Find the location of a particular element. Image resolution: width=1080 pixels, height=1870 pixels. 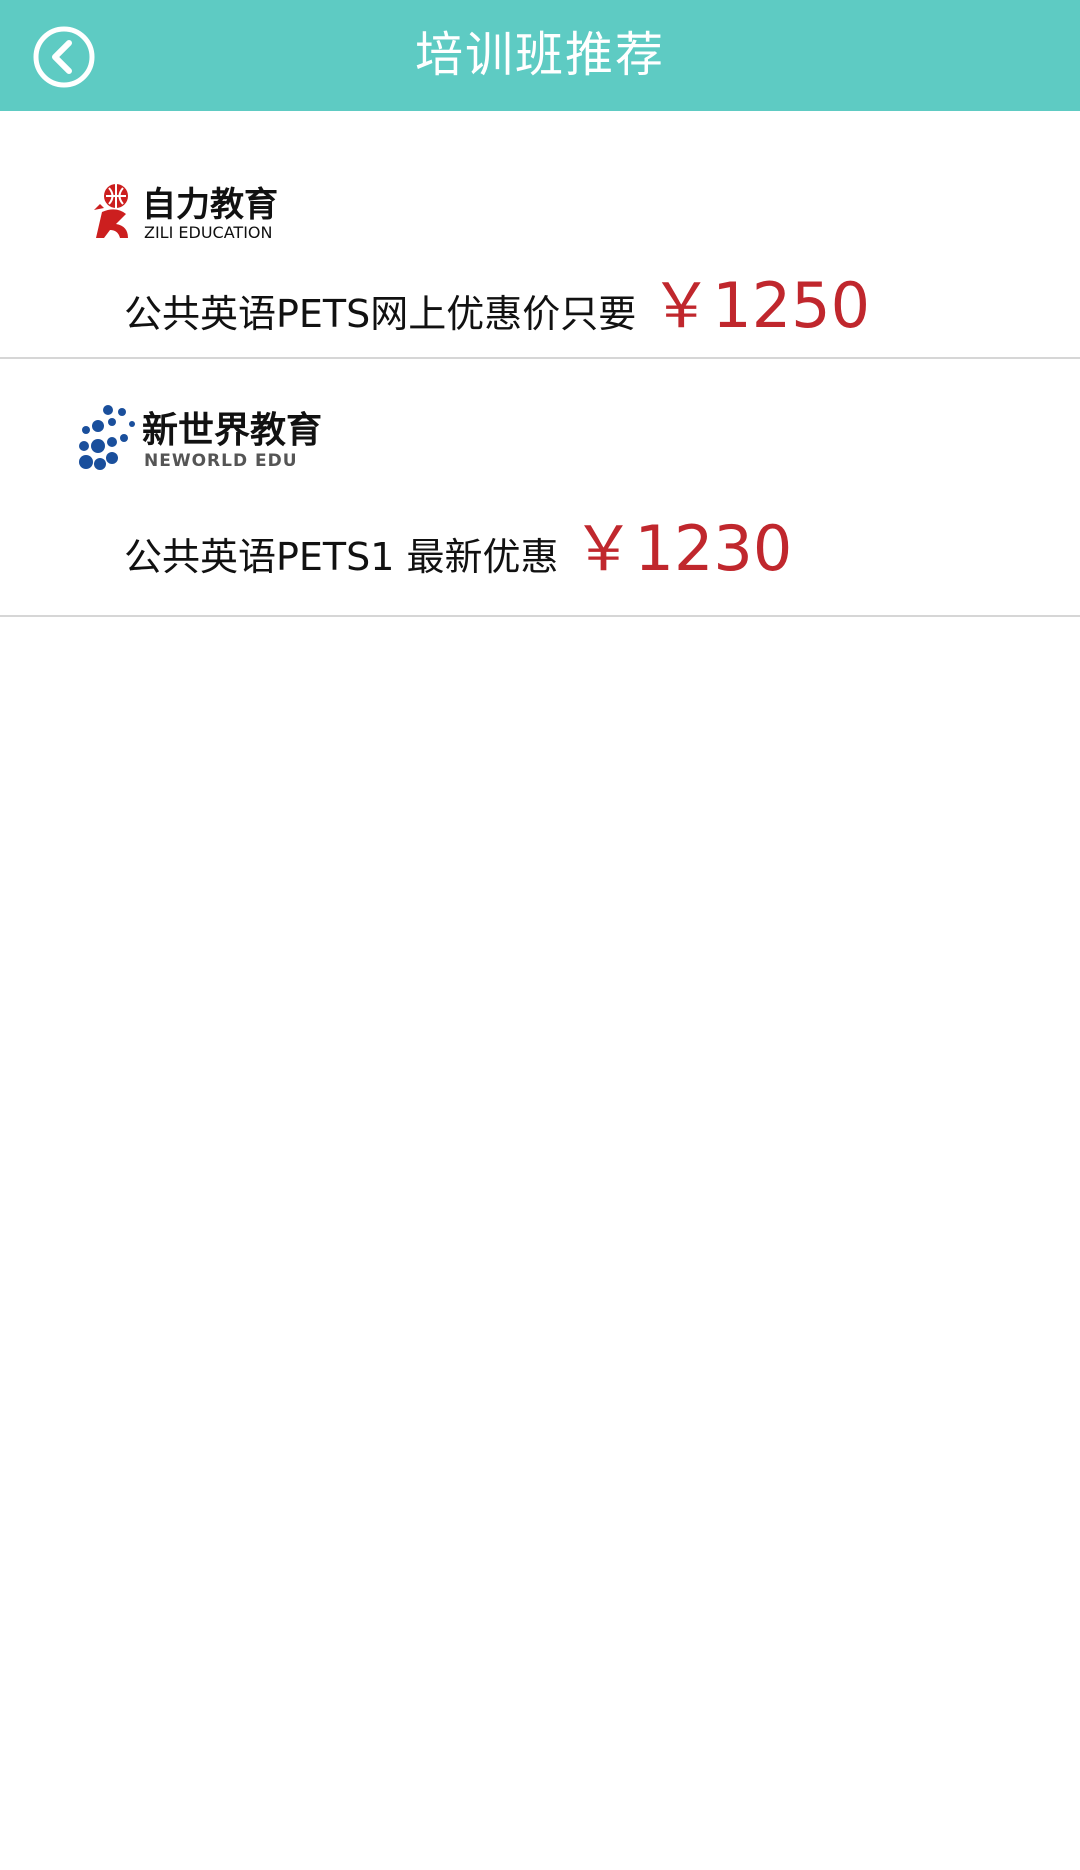

app-header: 培训班推荐 is located at coordinates (540, 55).